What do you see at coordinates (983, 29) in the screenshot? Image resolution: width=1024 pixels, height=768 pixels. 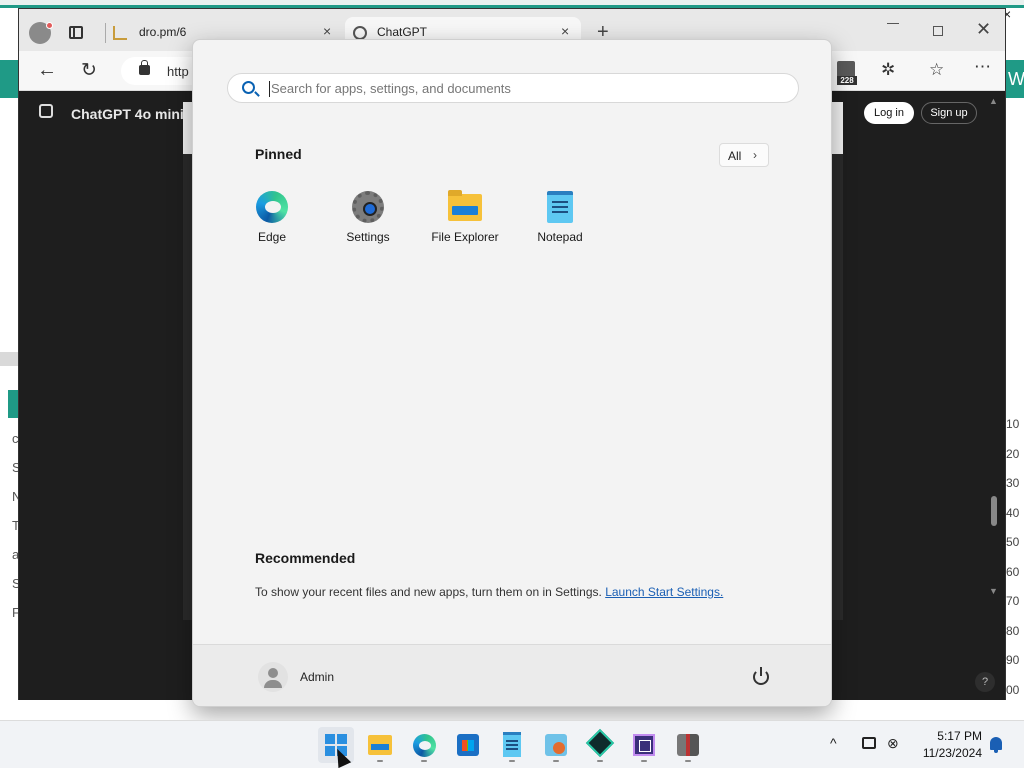 I see `window-close-icon: ✕` at bounding box center [983, 29].